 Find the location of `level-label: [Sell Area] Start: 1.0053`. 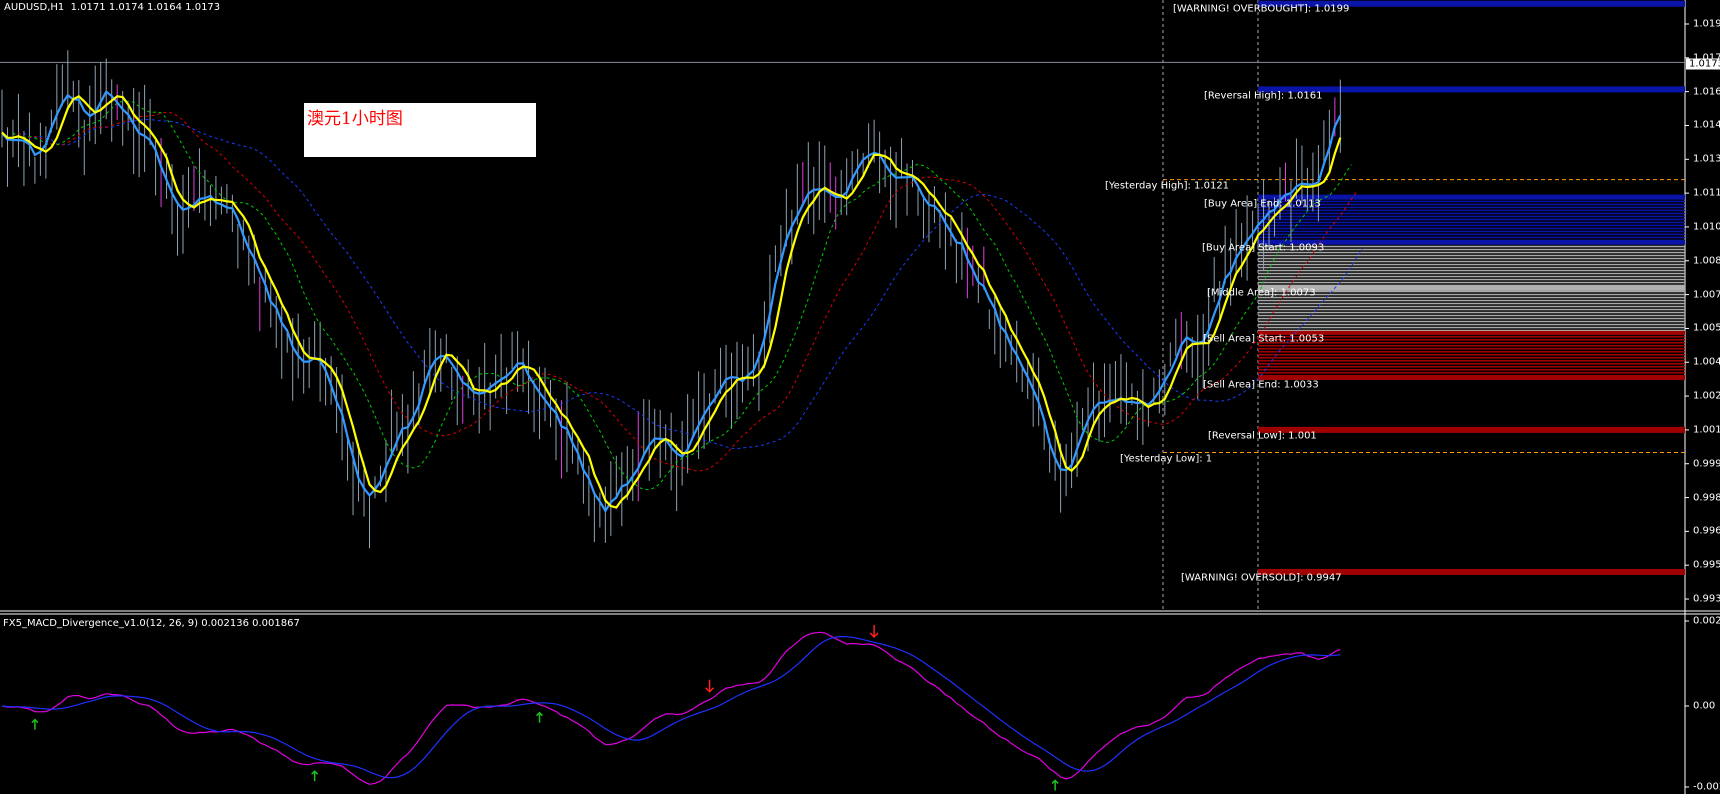

level-label: [Sell Area] Start: 1.0053 is located at coordinates (1264, 339).